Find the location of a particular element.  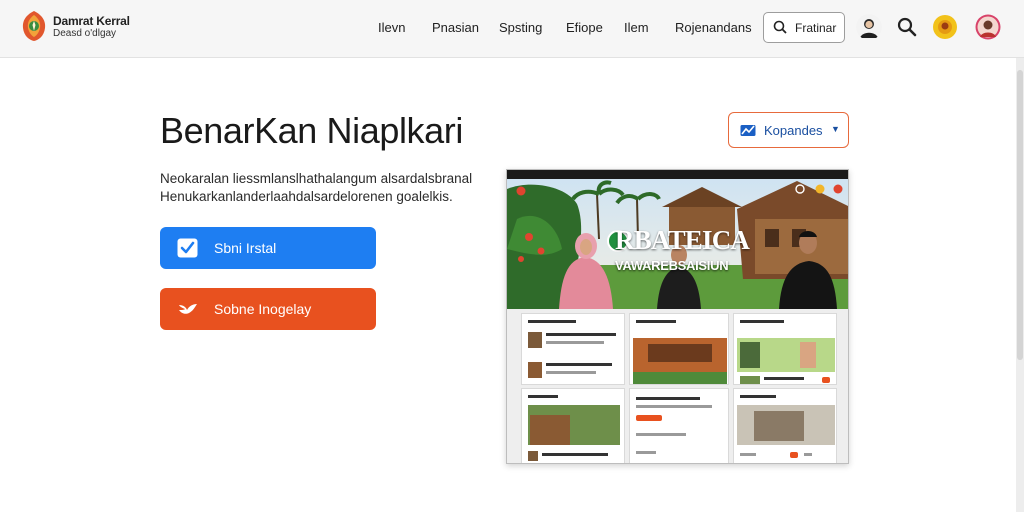

brand-title: Damrat Kerral is located at coordinates (91, 21).